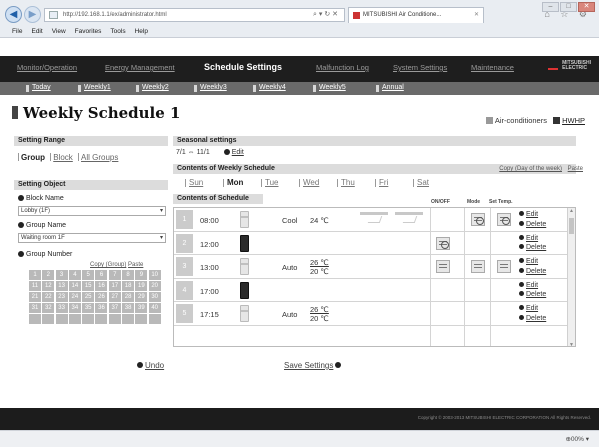 Image resolution: width=599 pixels, height=447 pixels. I want to click on group-number-cell: 10, so click(154, 275).